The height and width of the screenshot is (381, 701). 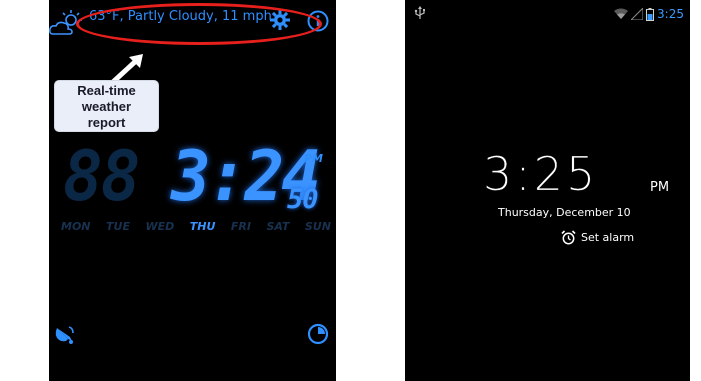 I want to click on day-sun: SUN, so click(x=317, y=226).